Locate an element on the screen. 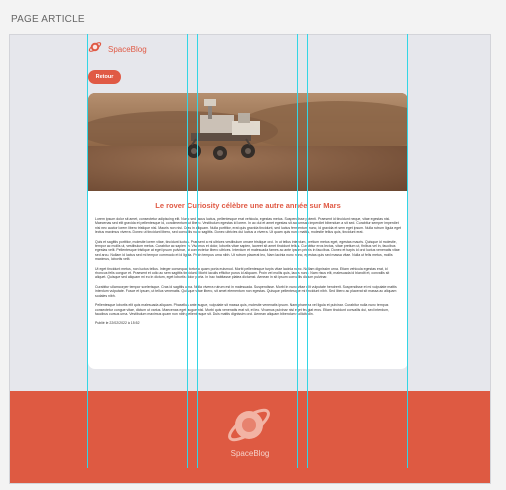 The image size is (506, 490). footer-brand-text: SpaceBlog is located at coordinates (250, 453).